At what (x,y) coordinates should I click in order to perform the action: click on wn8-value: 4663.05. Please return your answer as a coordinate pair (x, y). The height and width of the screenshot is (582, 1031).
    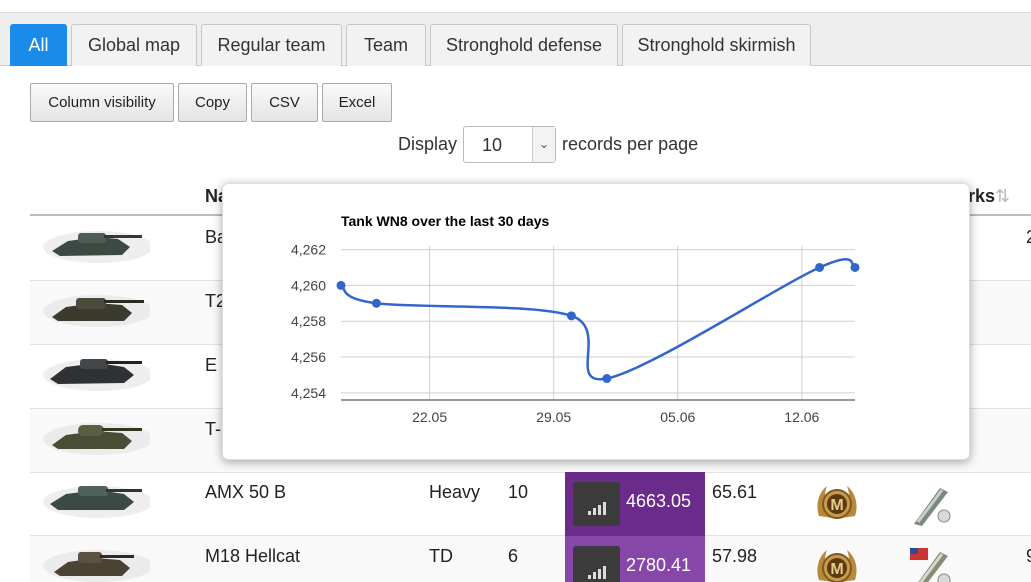
    Looking at the image, I should click on (659, 501).